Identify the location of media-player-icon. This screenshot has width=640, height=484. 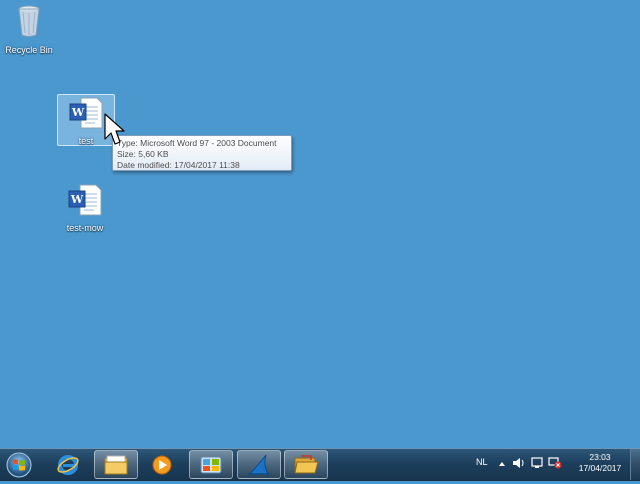
(162, 464).